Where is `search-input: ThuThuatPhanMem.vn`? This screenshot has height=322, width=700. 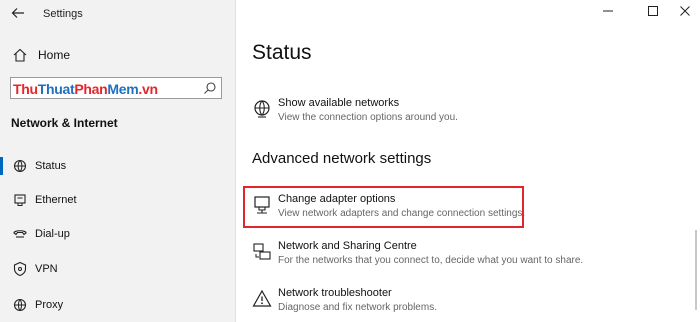
search-input: ThuThuatPhanMem.vn is located at coordinates (116, 88).